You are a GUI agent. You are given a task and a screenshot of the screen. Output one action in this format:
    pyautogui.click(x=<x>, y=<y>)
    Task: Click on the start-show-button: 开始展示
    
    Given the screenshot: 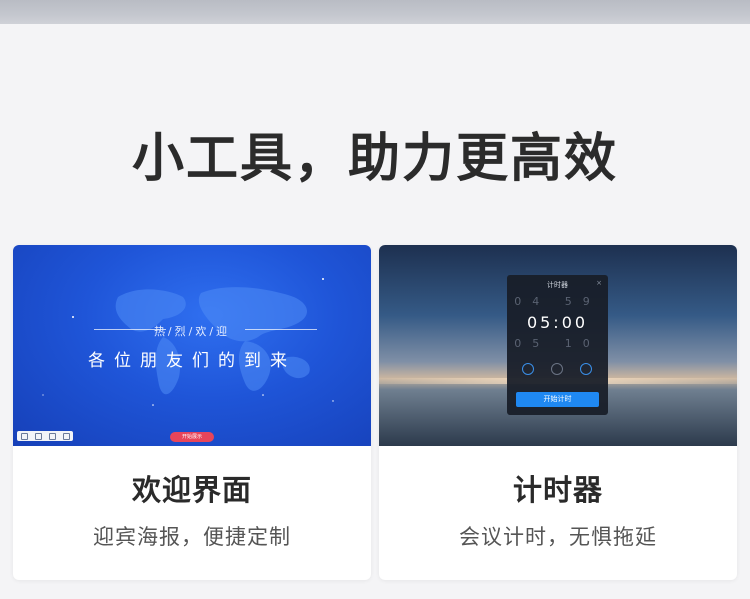 What is the action you would take?
    pyautogui.click(x=192, y=437)
    